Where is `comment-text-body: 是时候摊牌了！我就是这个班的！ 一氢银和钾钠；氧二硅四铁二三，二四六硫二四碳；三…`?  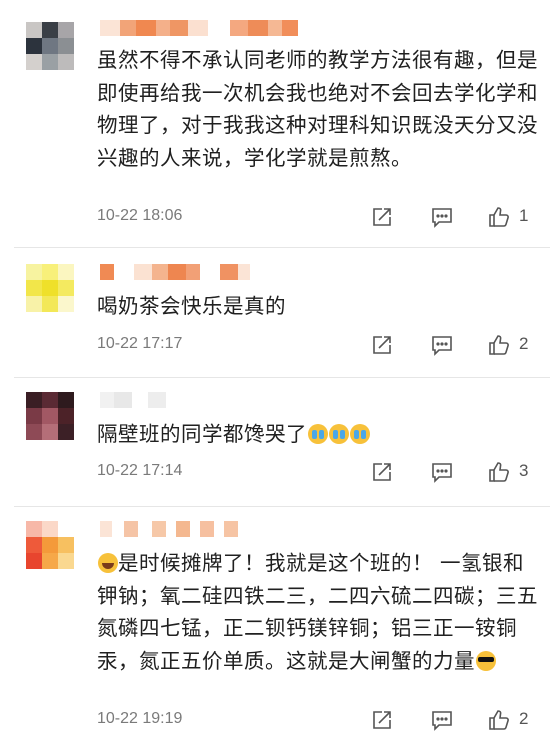
comment-text-body: 是时候摊牌了！我就是这个班的！ 一氢银和钾钠；氧二硅四铁二三，二四六硫二四碳；三… is located at coordinates (317, 612).